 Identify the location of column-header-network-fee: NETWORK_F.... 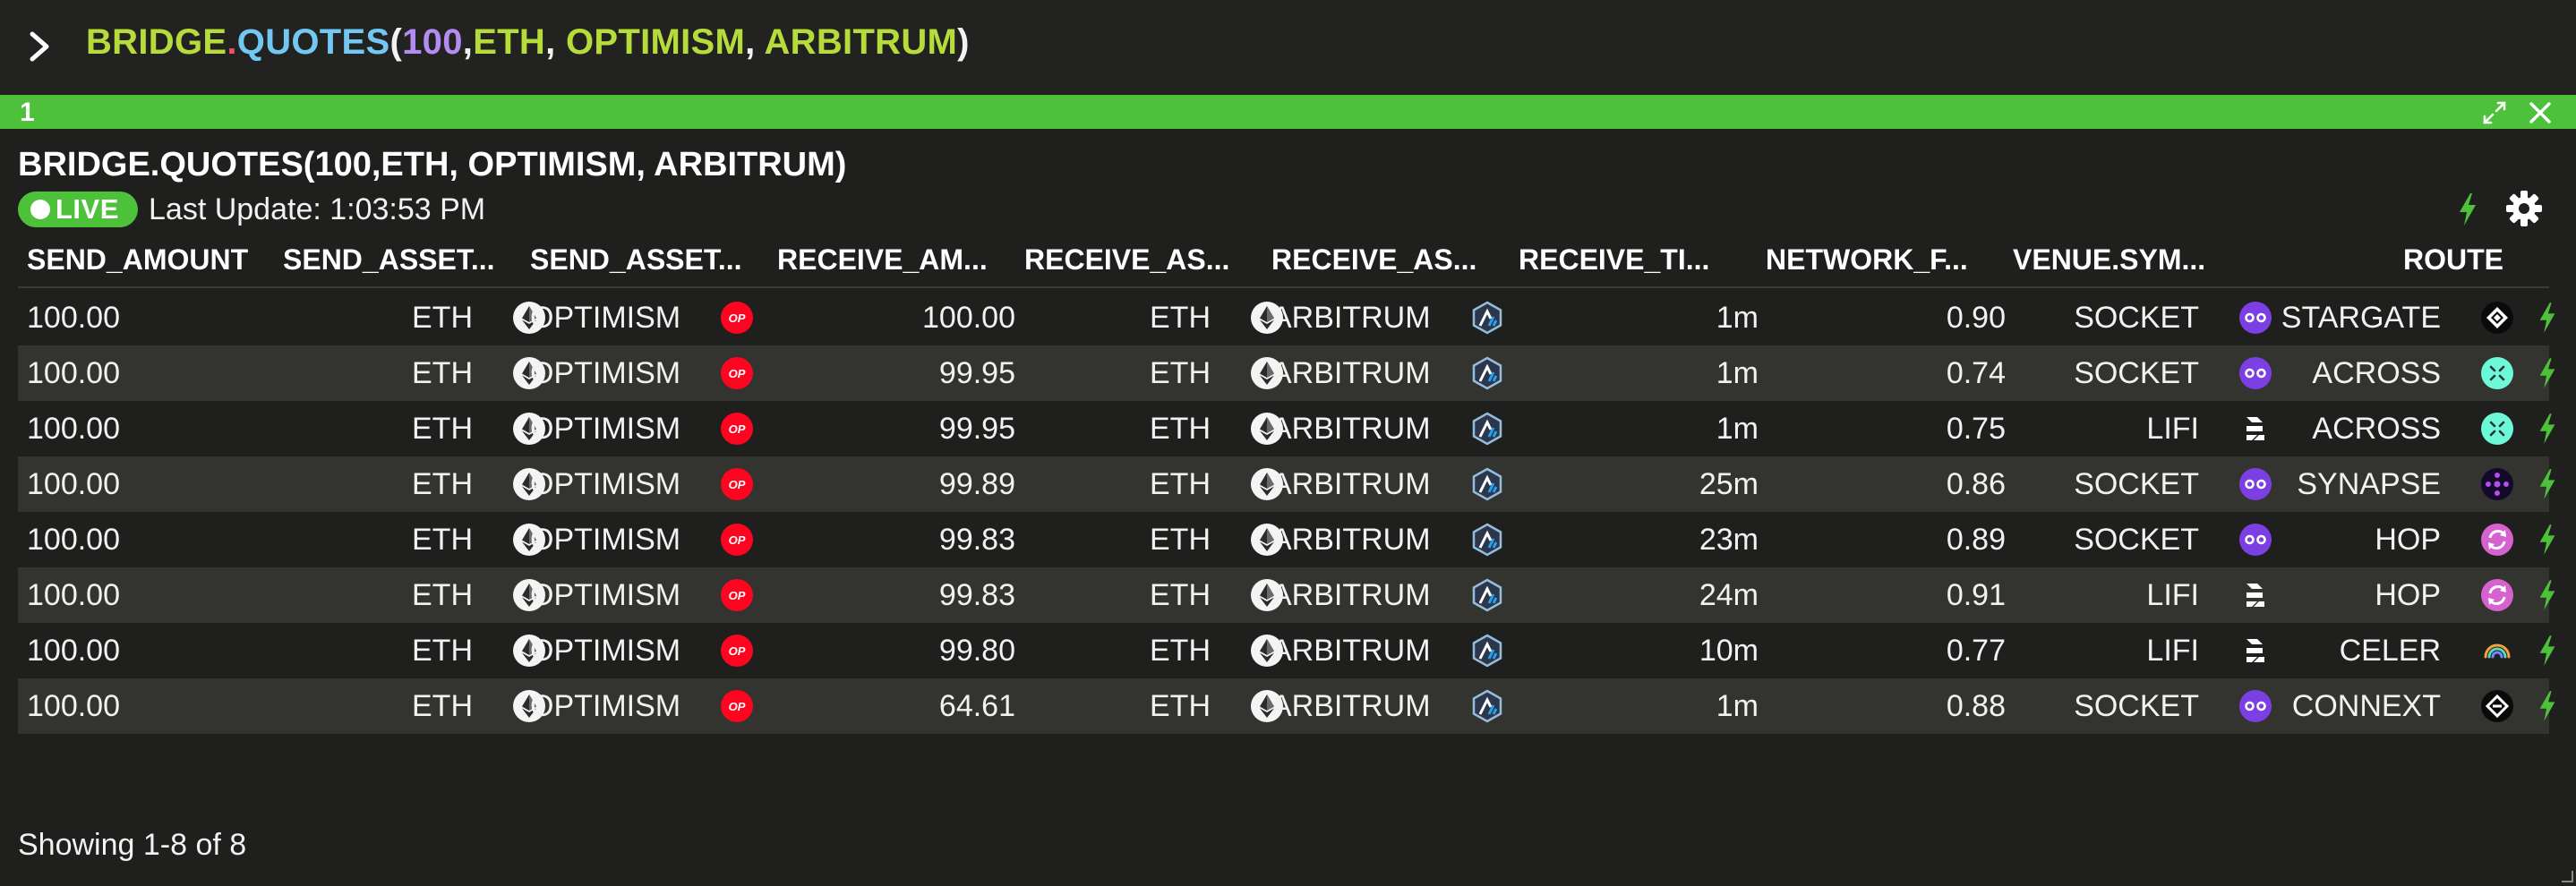
(1883, 262).